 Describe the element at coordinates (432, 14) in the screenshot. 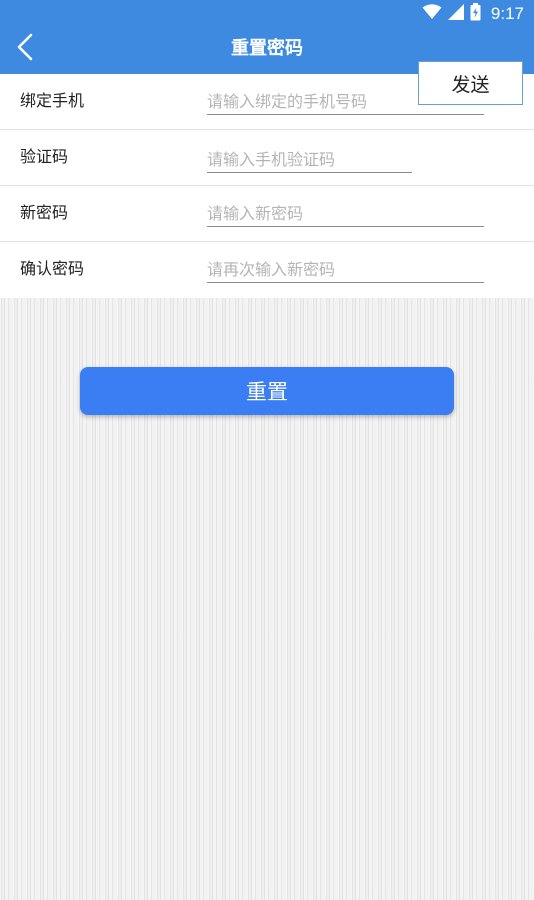

I see `wifi-icon` at that location.